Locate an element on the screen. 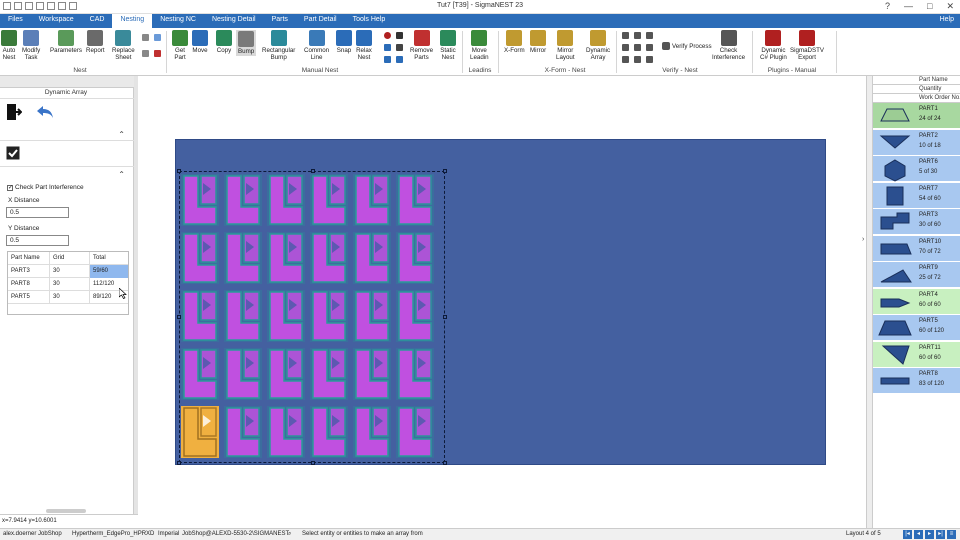 This screenshot has height=540, width=960. move-leadin-button: Move Leadin is located at coordinates (479, 45).